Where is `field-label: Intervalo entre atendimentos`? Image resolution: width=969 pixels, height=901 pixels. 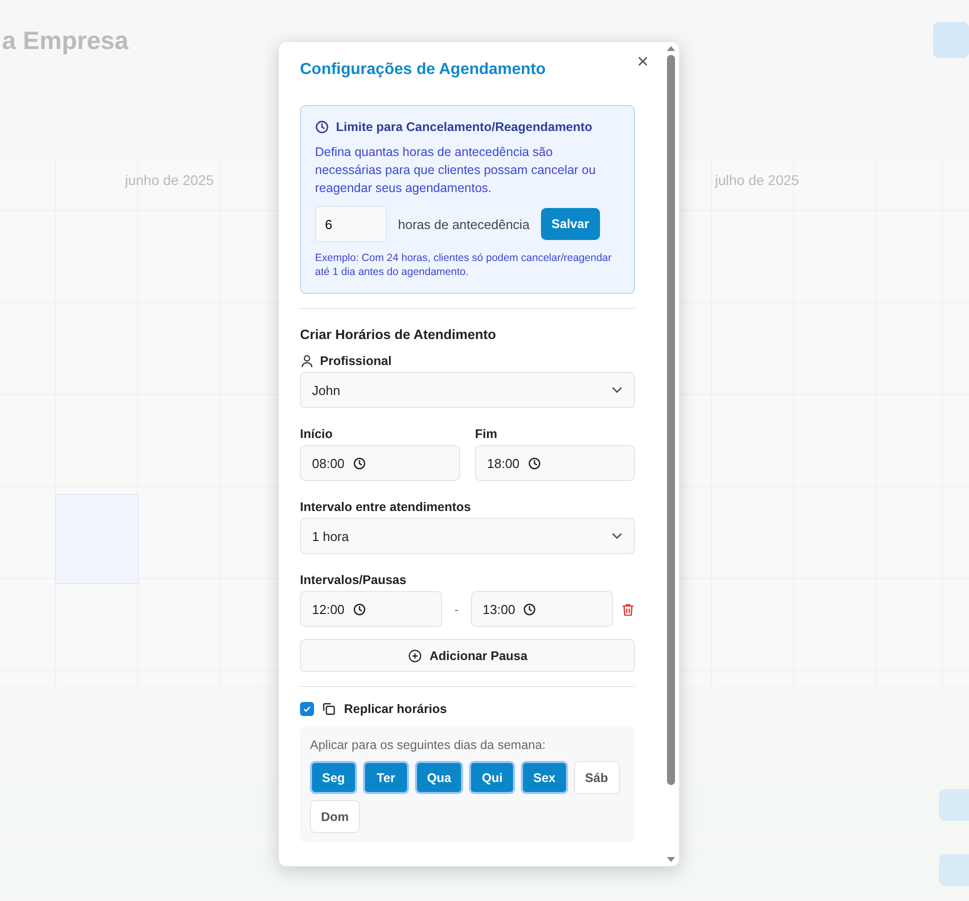 field-label: Intervalo entre atendimentos is located at coordinates (386, 507).